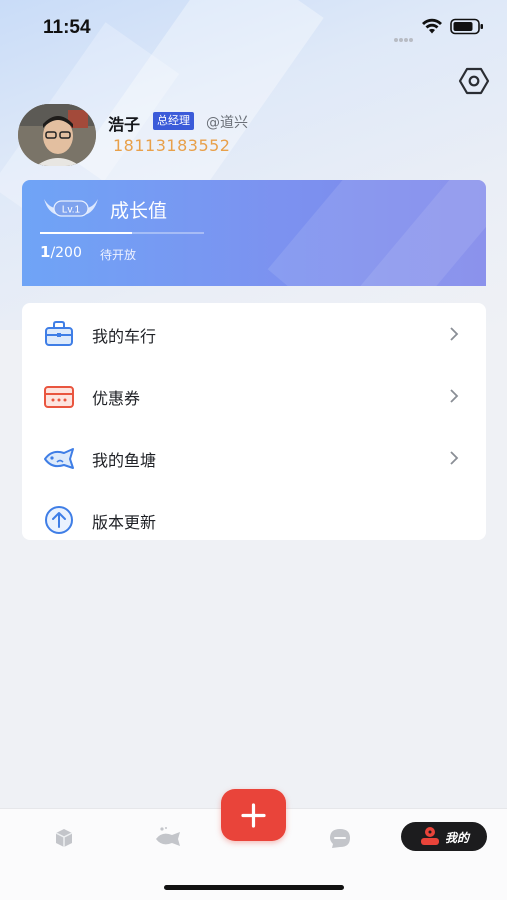 The height and width of the screenshot is (900, 507). I want to click on plus-icon, so click(253, 815).